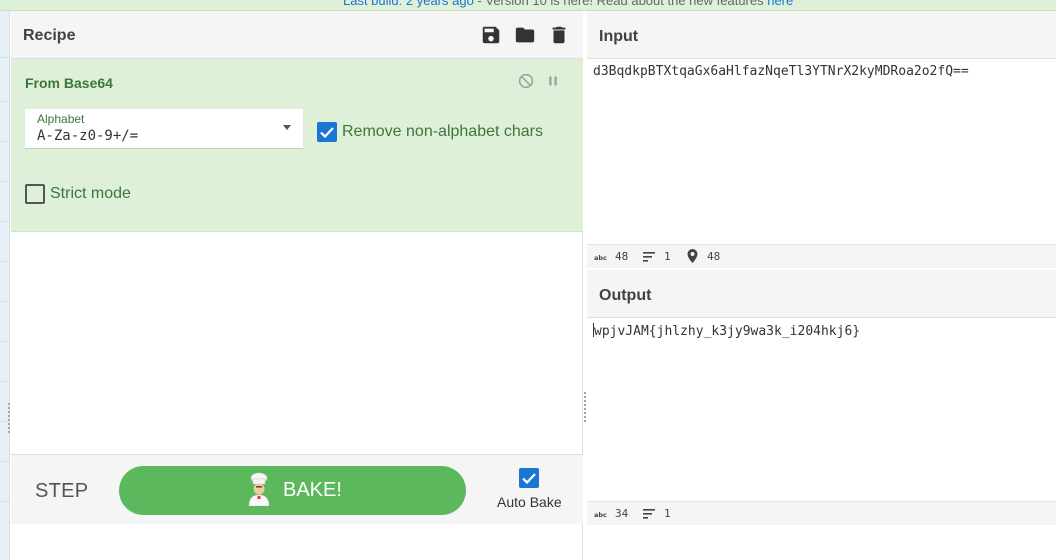 The height and width of the screenshot is (560, 1056). What do you see at coordinates (61, 119) in the screenshot?
I see `alphabet-label: Alphabet` at bounding box center [61, 119].